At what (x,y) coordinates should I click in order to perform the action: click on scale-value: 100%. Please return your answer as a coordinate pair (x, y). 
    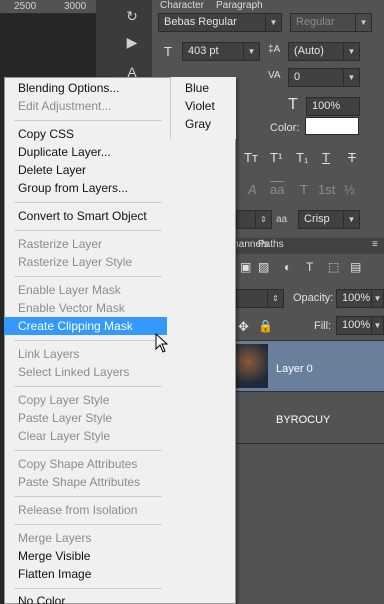
    Looking at the image, I should click on (326, 106).